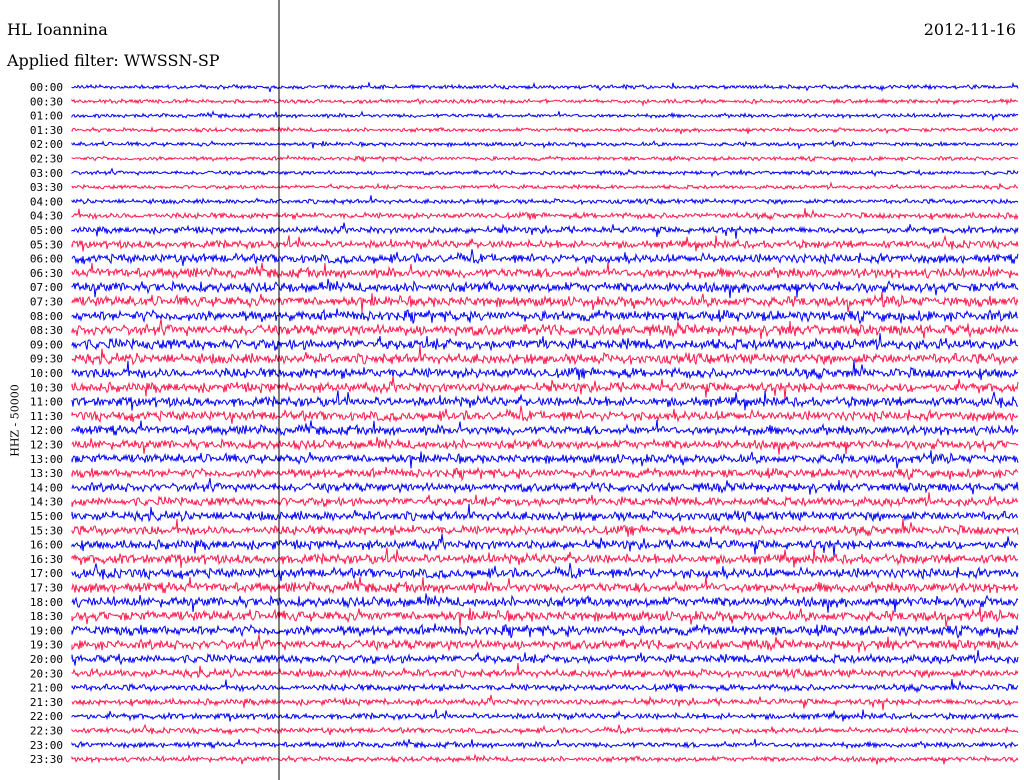  Describe the element at coordinates (46, 216) in the screenshot. I see `time-label: 04:30` at that location.